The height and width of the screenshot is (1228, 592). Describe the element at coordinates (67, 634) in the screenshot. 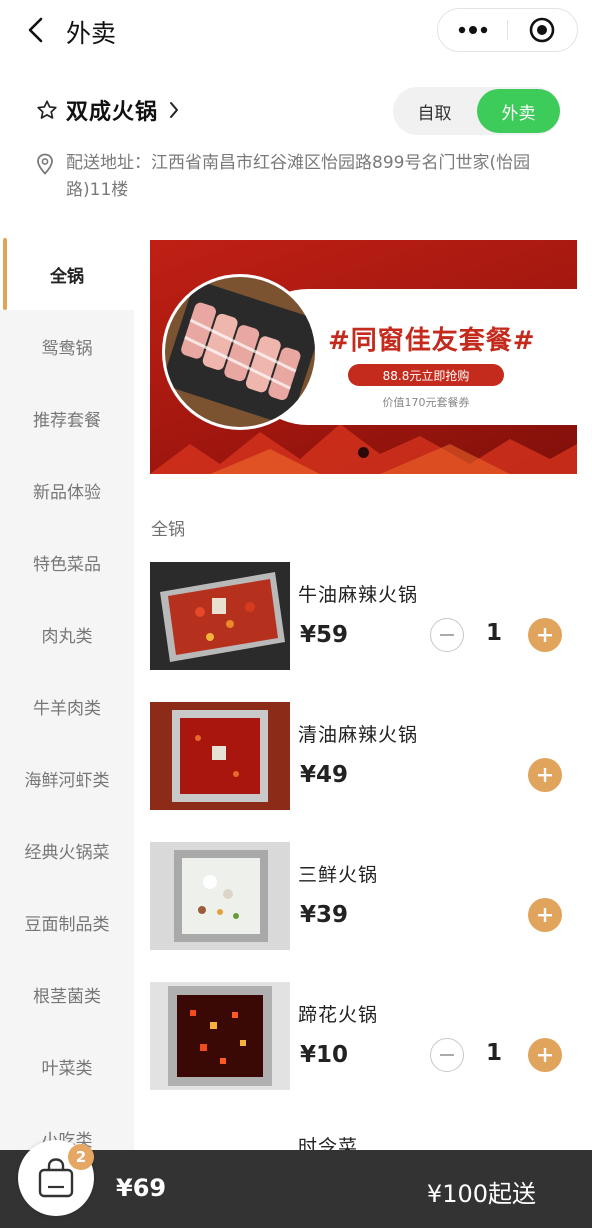

I see `sidebar-item-meatballs: 肉丸类` at that location.